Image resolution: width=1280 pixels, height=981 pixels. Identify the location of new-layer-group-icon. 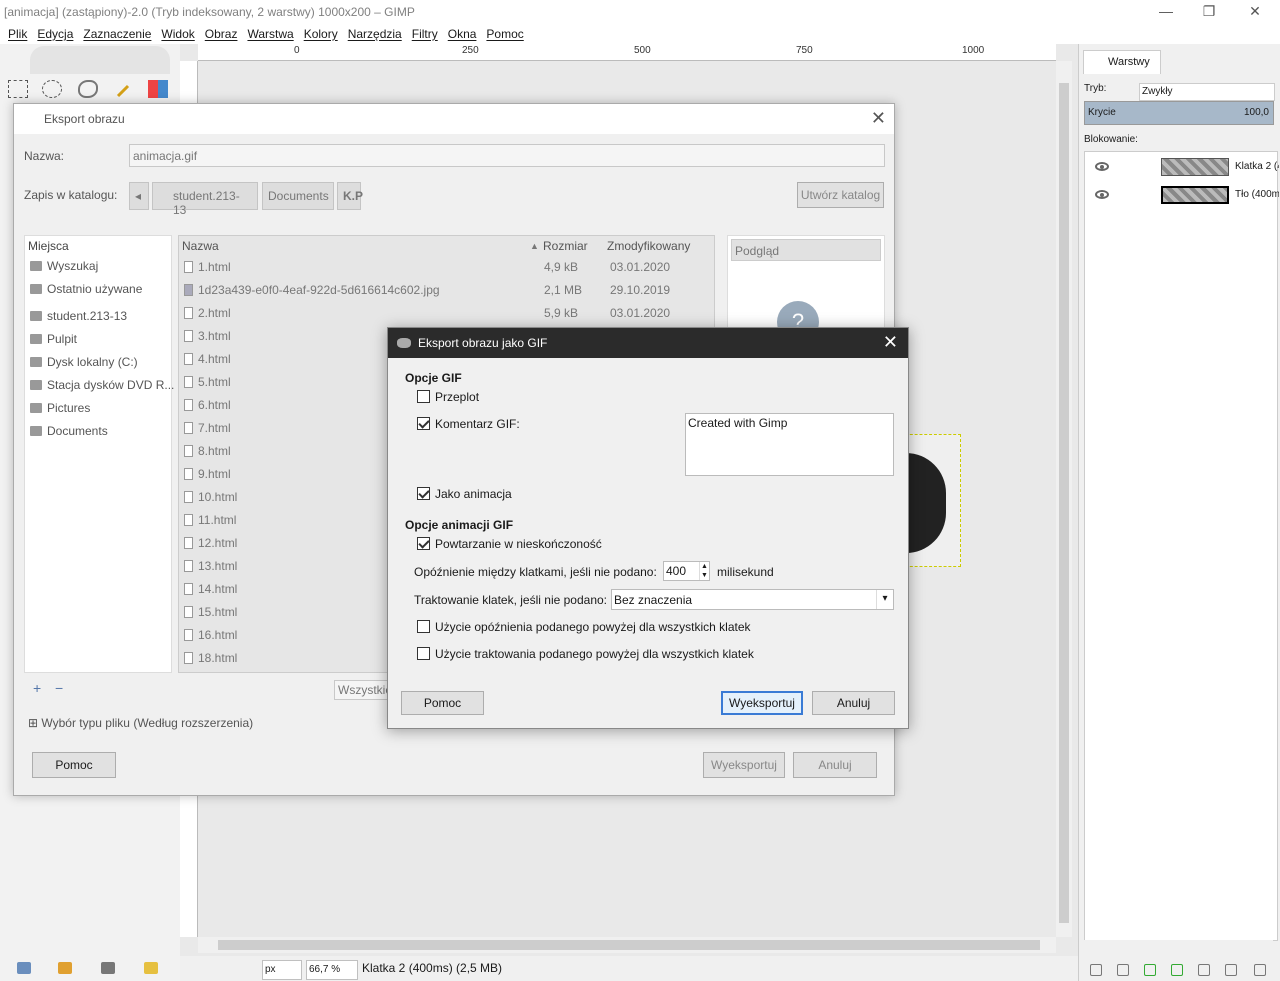
(1123, 970).